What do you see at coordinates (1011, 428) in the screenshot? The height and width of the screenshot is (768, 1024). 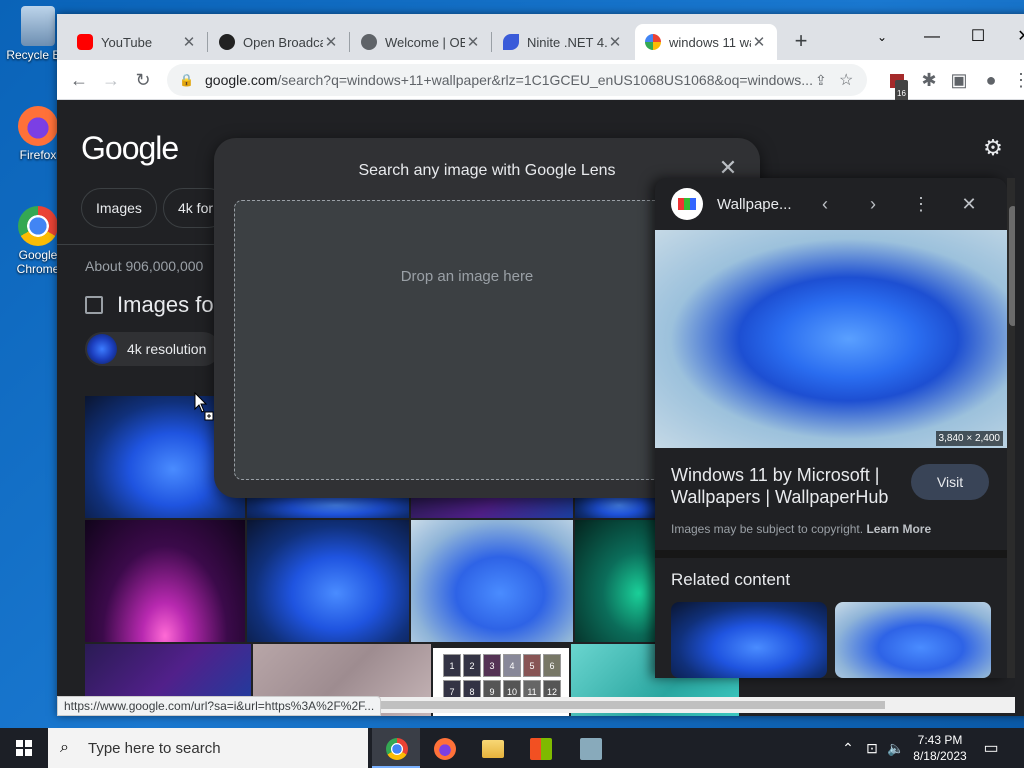 I see `panel-scrollbar` at bounding box center [1011, 428].